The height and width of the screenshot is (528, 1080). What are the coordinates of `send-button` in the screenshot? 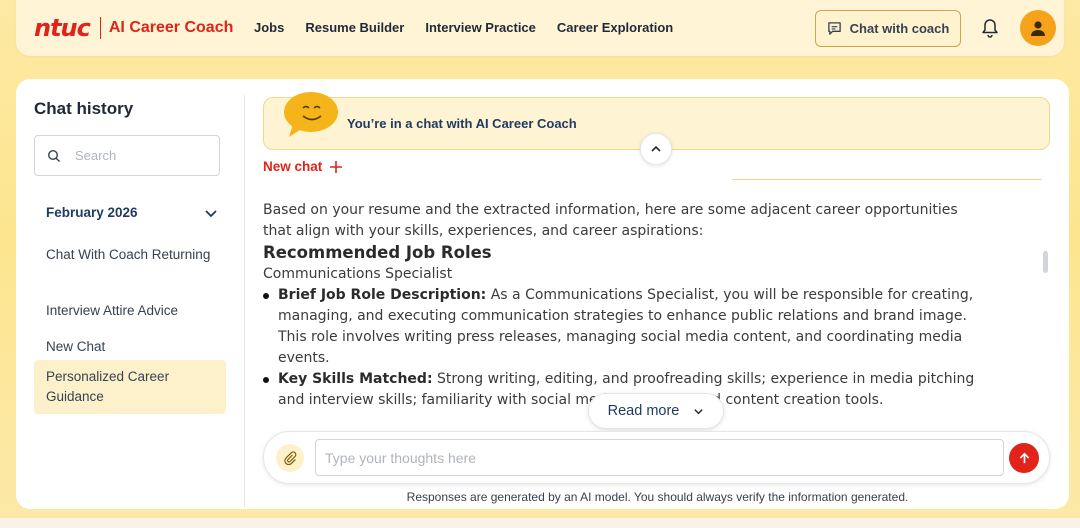 It's located at (1024, 458).